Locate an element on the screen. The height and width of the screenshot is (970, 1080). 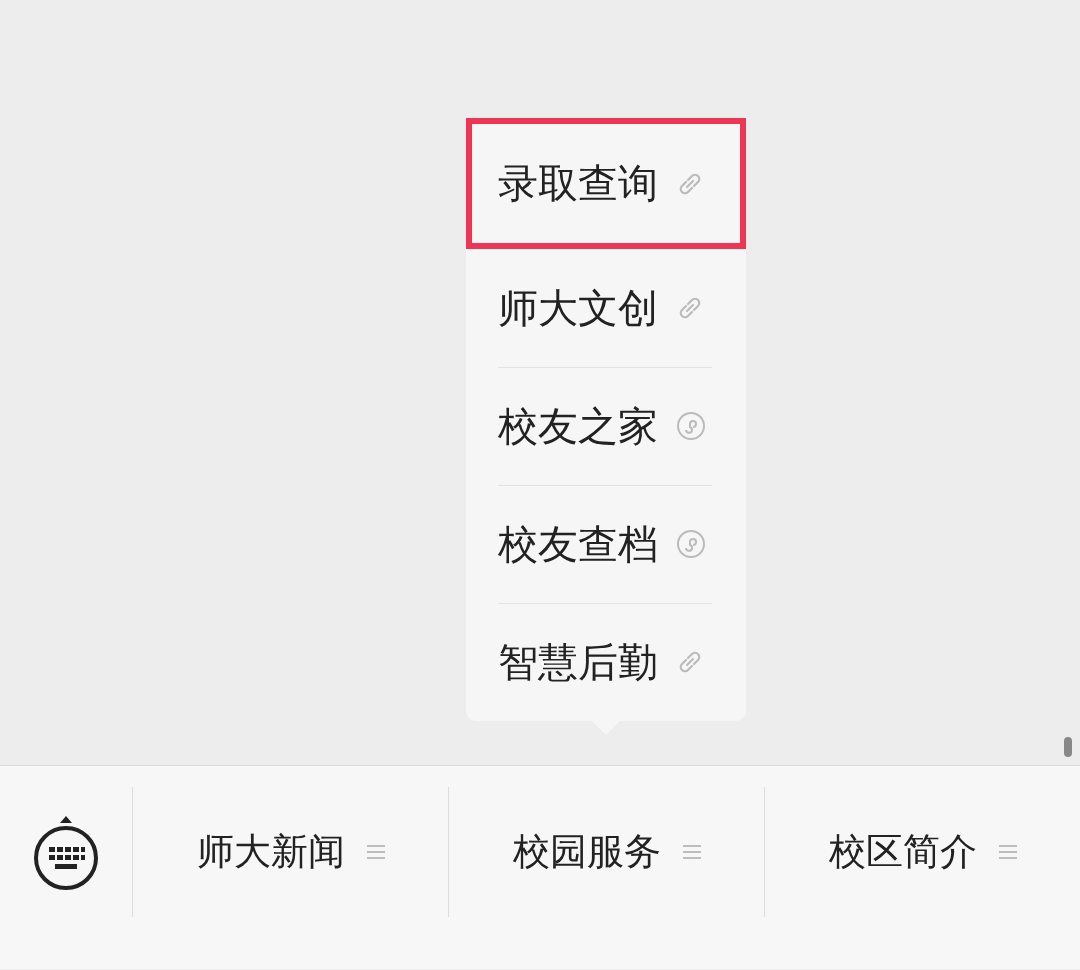
menu-tab: 师大新闻 is located at coordinates (291, 852).